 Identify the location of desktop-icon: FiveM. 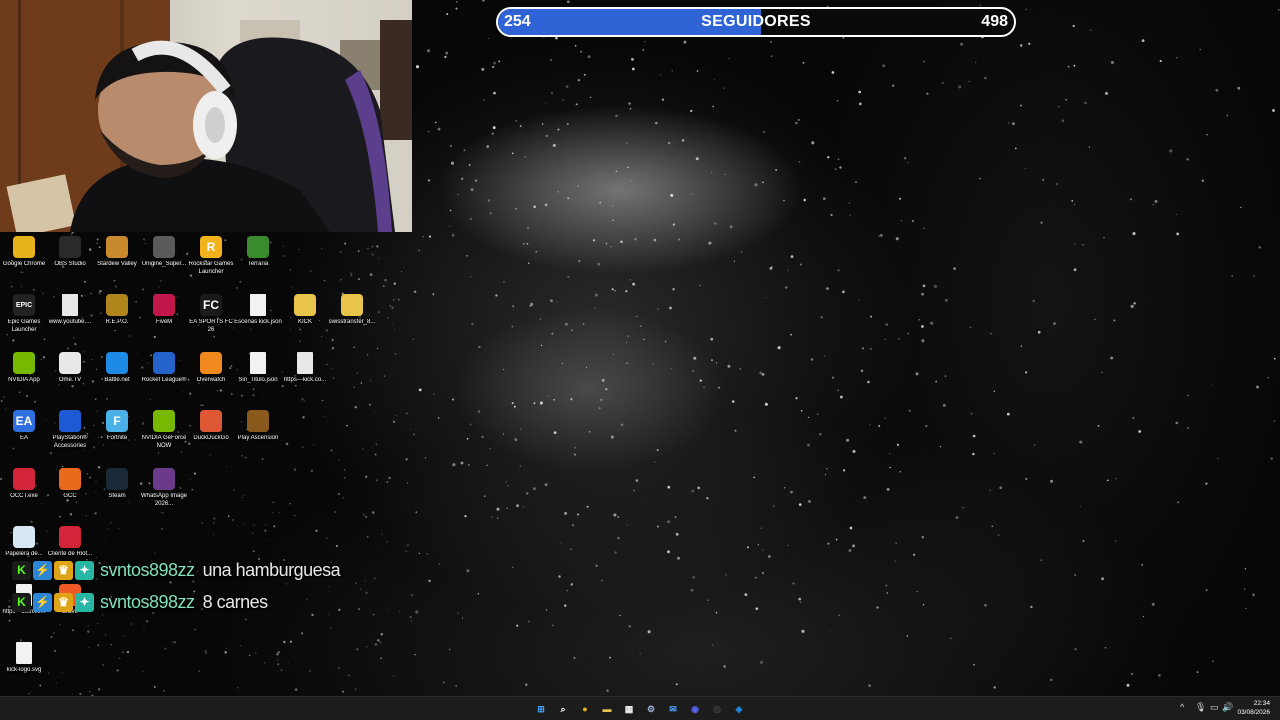
(164, 310).